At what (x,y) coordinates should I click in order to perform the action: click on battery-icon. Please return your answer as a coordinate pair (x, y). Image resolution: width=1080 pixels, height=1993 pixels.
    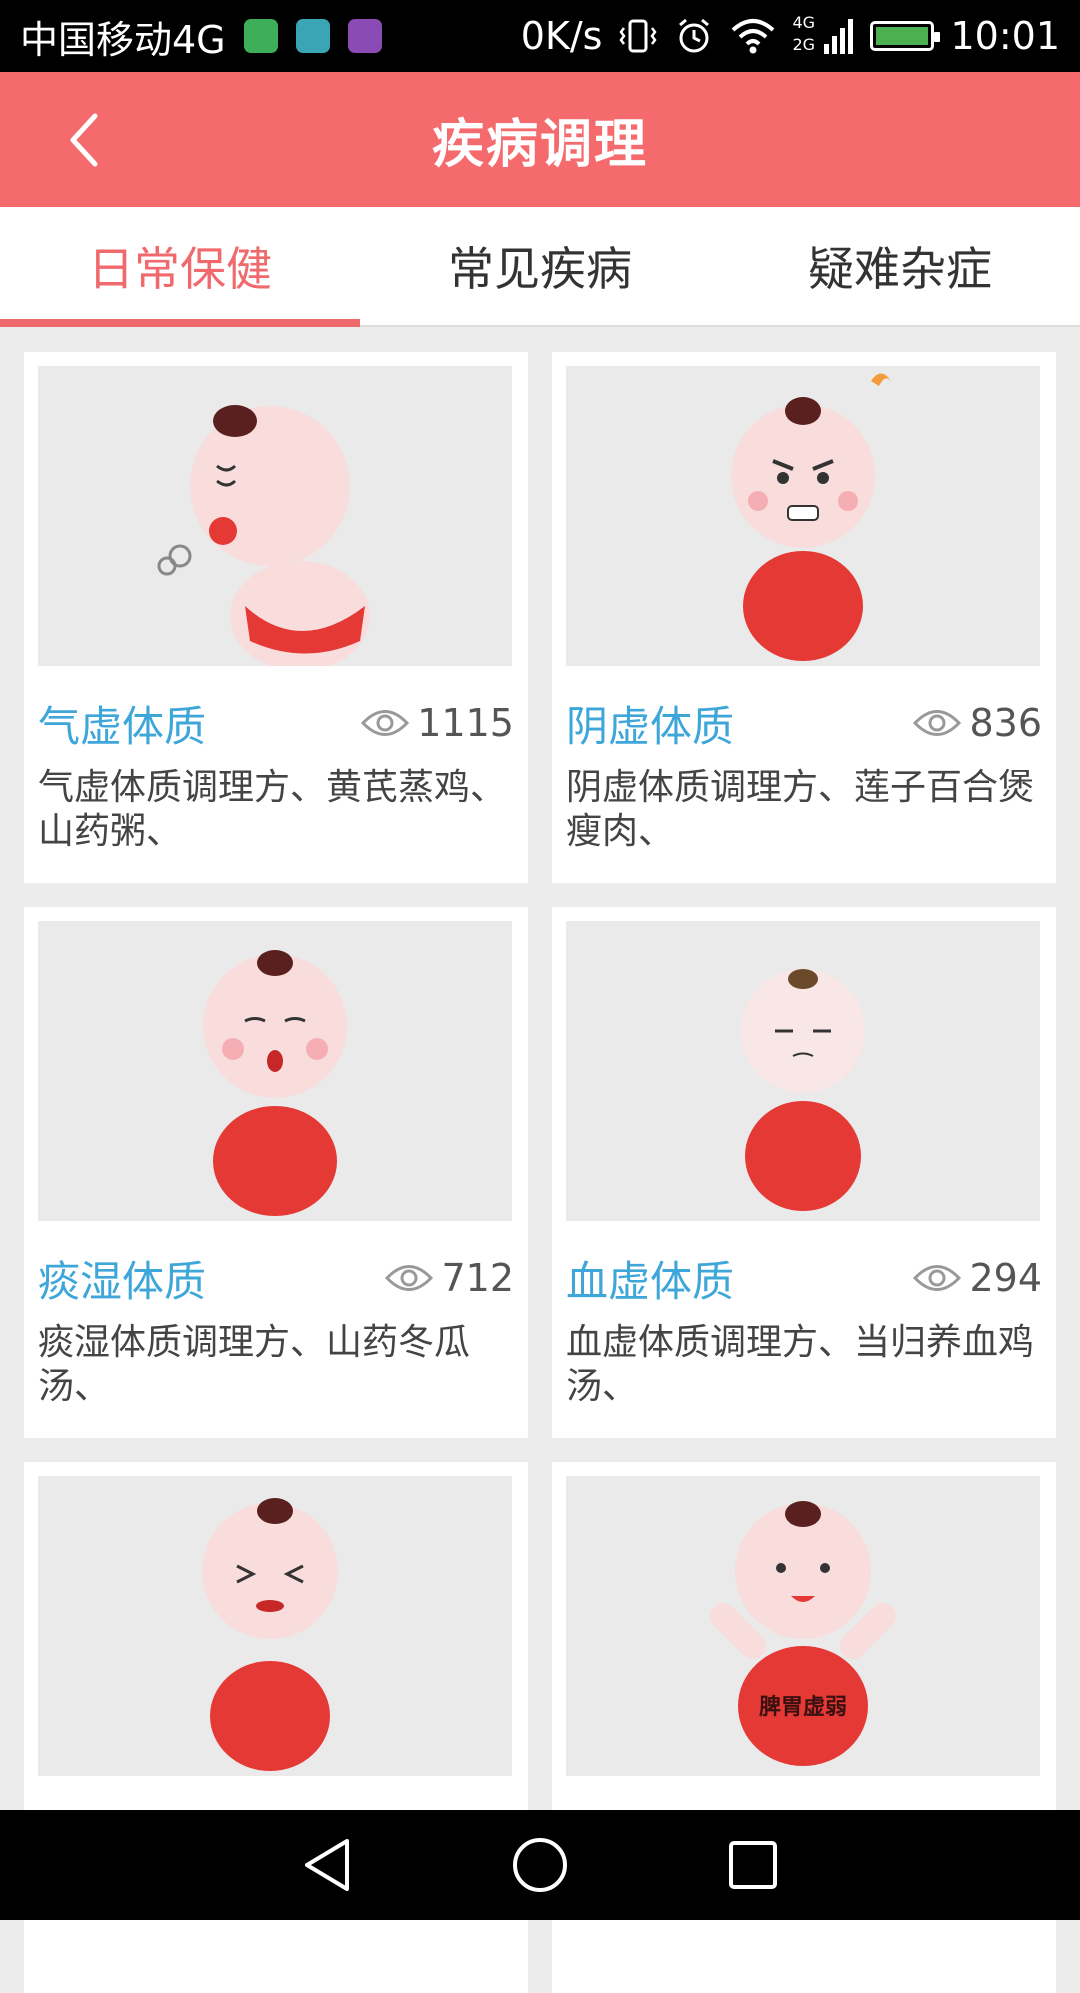
    Looking at the image, I should click on (905, 36).